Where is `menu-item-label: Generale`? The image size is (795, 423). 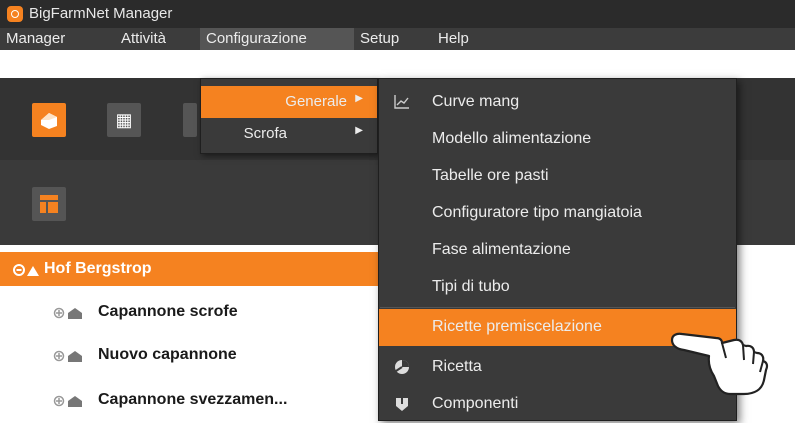
menu-item-label: Generale is located at coordinates (316, 101).